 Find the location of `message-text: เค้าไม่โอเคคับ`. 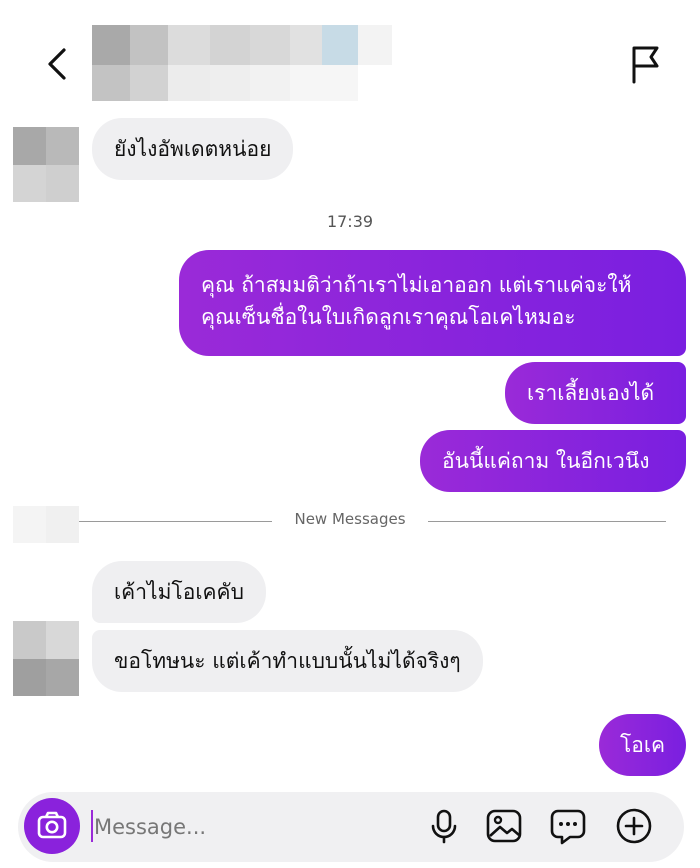

message-text: เค้าไม่โอเคคับ is located at coordinates (179, 592).